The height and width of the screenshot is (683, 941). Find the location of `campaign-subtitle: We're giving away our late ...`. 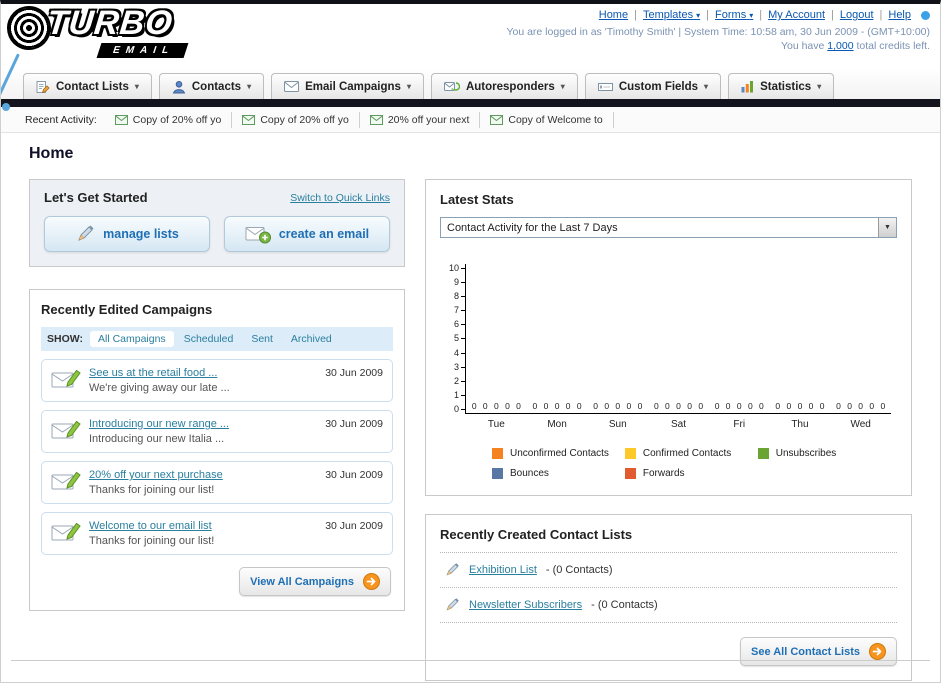

campaign-subtitle: We're giving away our late ... is located at coordinates (159, 388).